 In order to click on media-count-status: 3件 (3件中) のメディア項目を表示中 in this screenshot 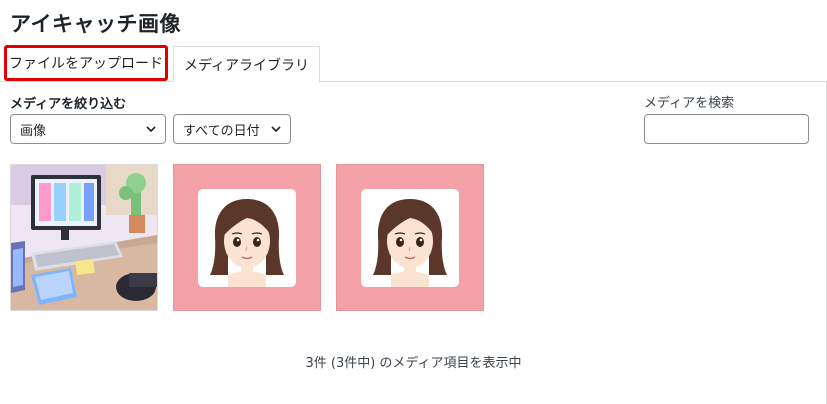, I will do `click(413, 363)`.